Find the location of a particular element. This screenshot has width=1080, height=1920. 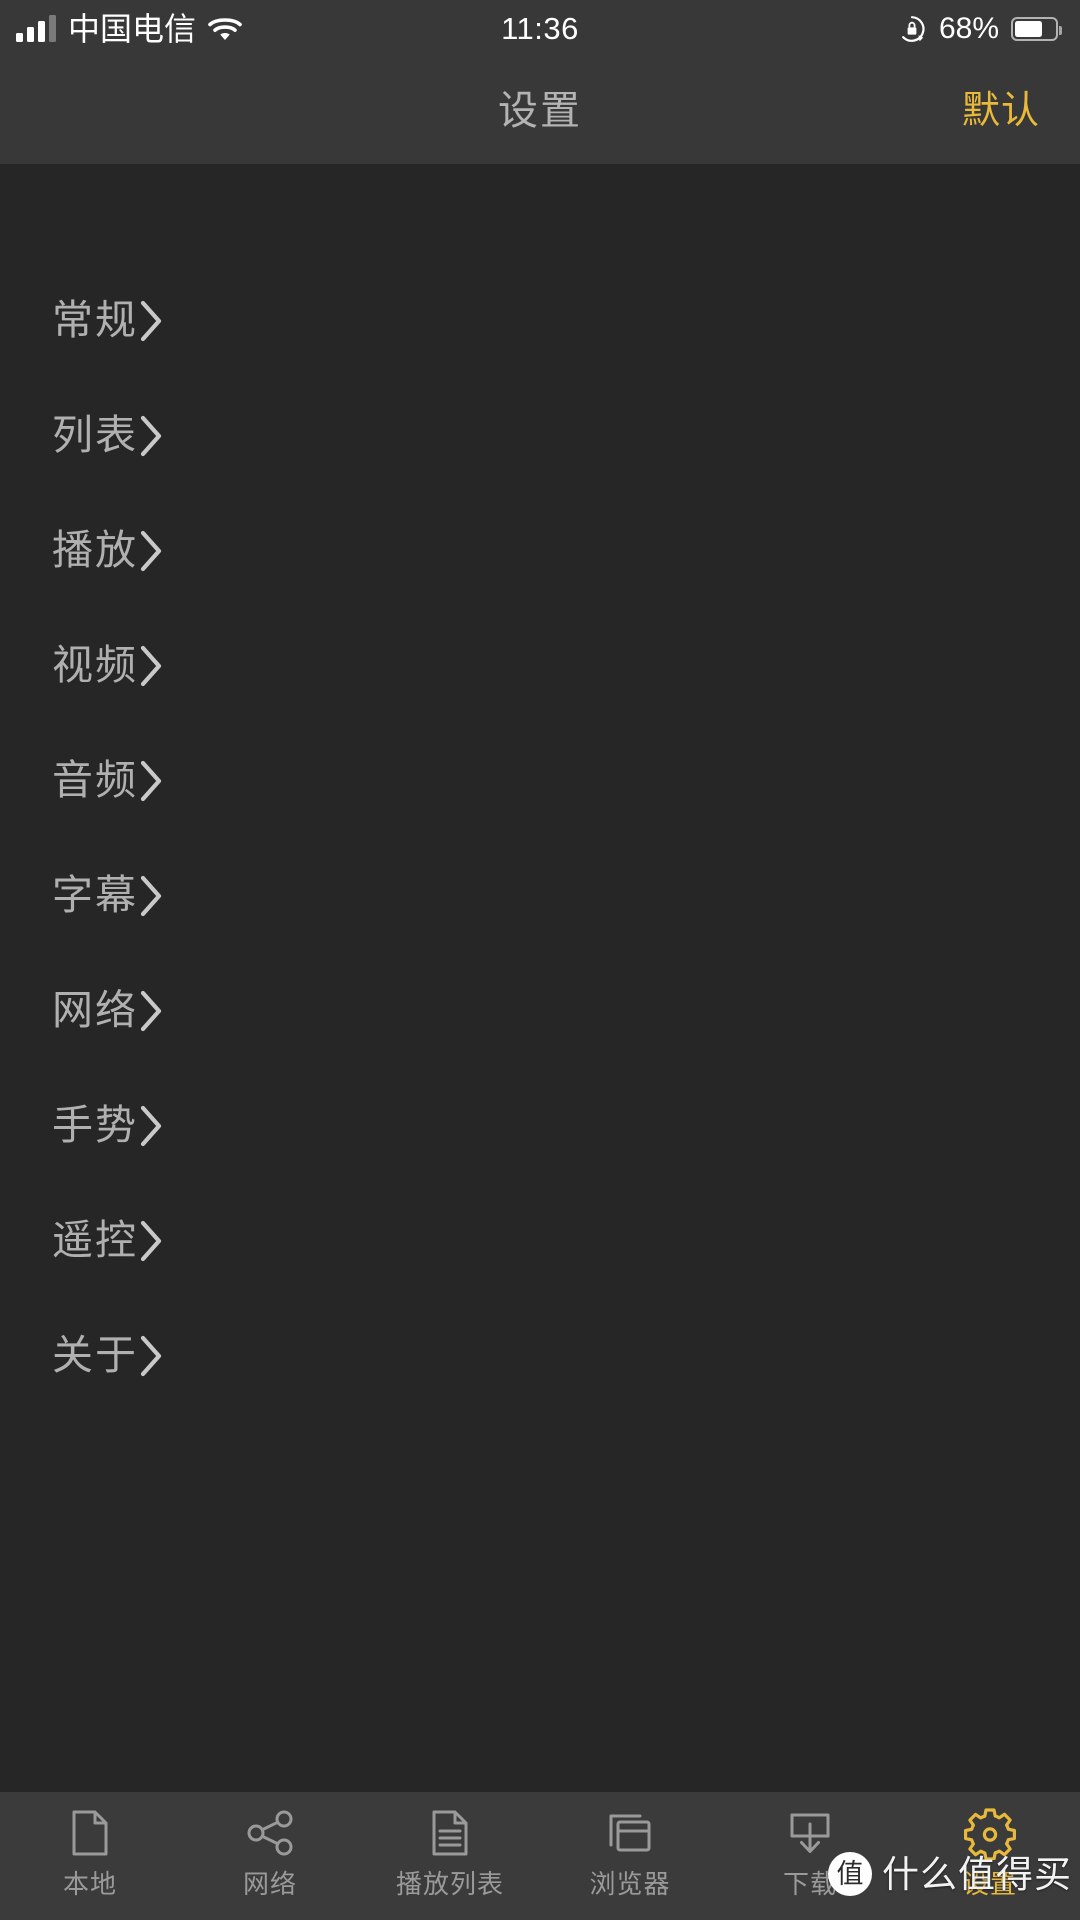

settings-row-4: 音频 is located at coordinates (540, 780).